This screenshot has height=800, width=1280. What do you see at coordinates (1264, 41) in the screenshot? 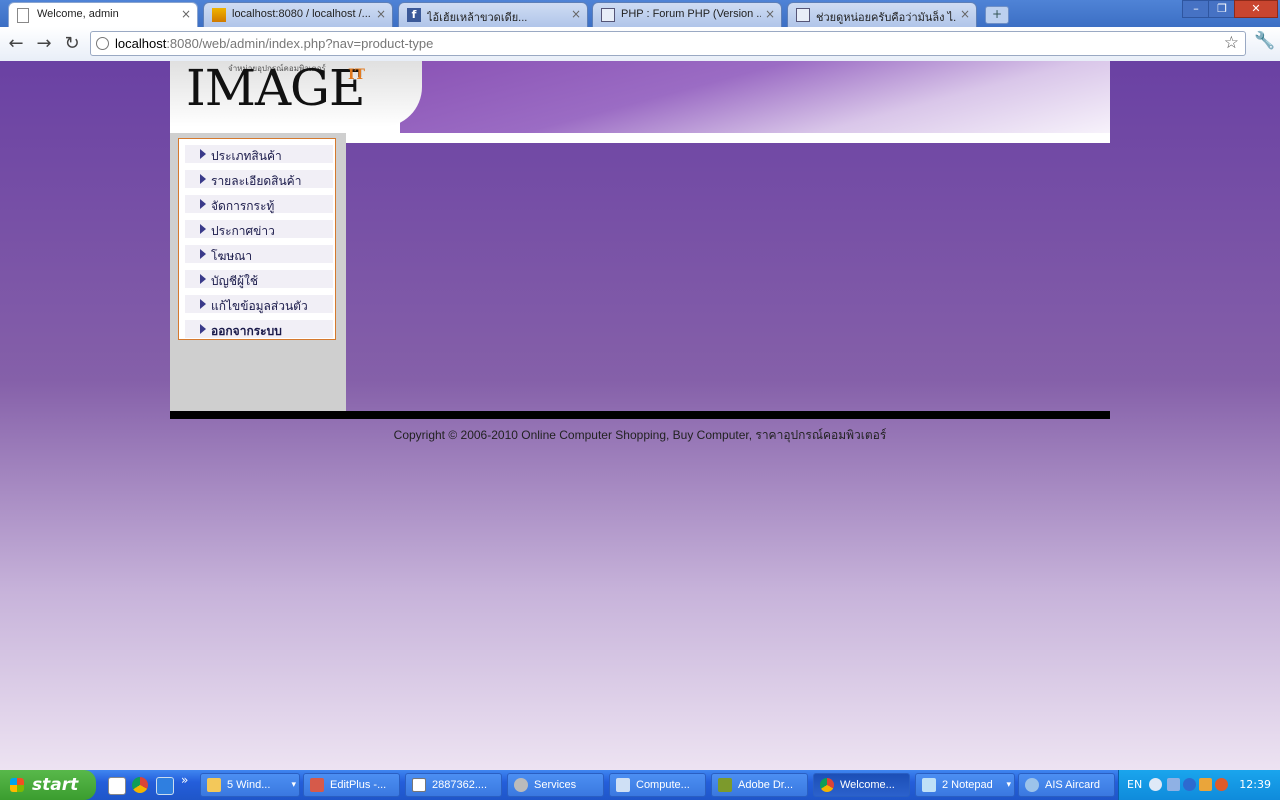
I see `wrench-icon: 🔧` at bounding box center [1264, 41].